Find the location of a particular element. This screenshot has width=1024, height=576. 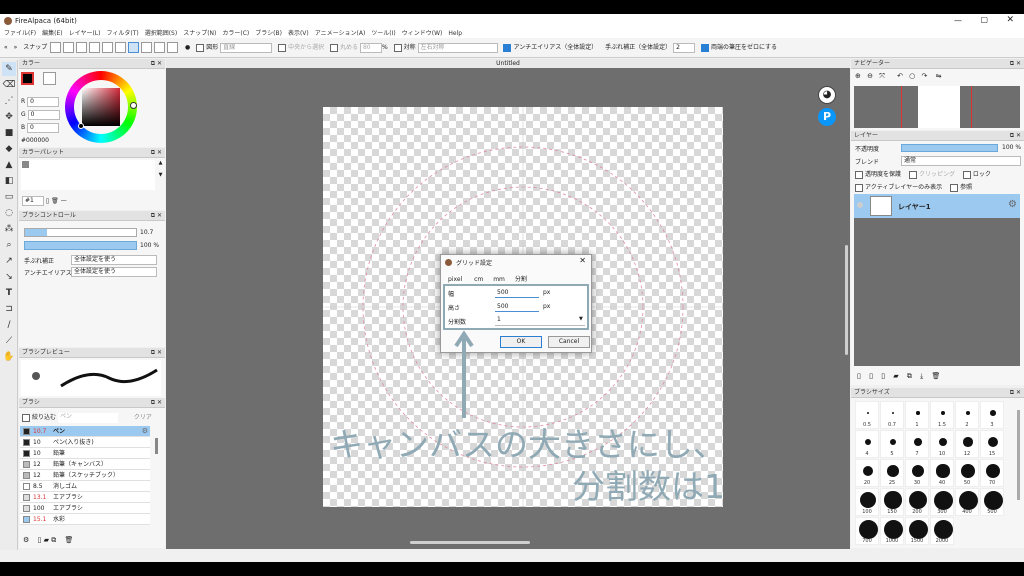

snap-vanish-button is located at coordinates (95, 47).